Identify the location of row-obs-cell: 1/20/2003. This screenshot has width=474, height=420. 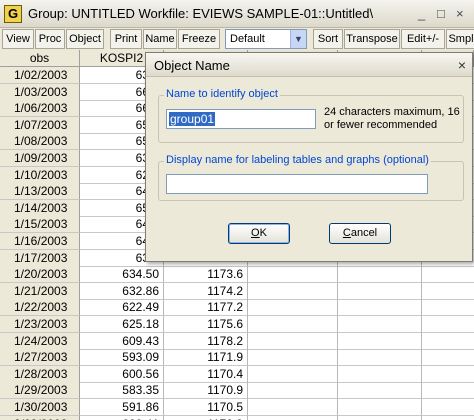
(40, 275).